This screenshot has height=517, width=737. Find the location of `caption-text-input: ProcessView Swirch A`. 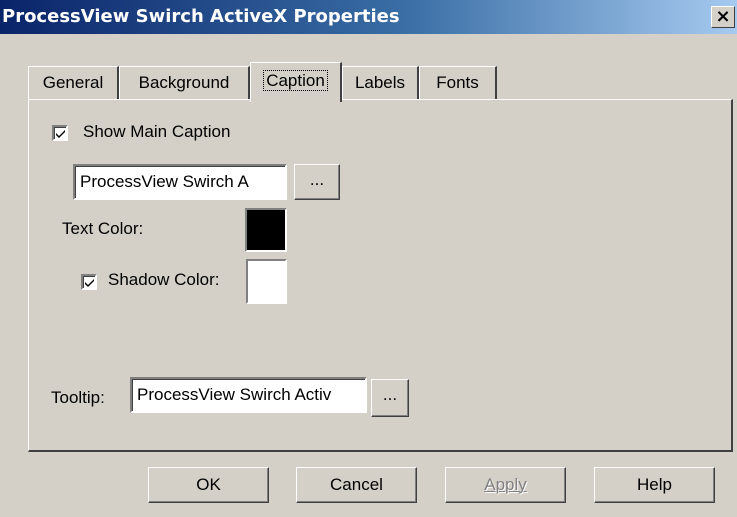

caption-text-input: ProcessView Swirch A is located at coordinates (180, 182).